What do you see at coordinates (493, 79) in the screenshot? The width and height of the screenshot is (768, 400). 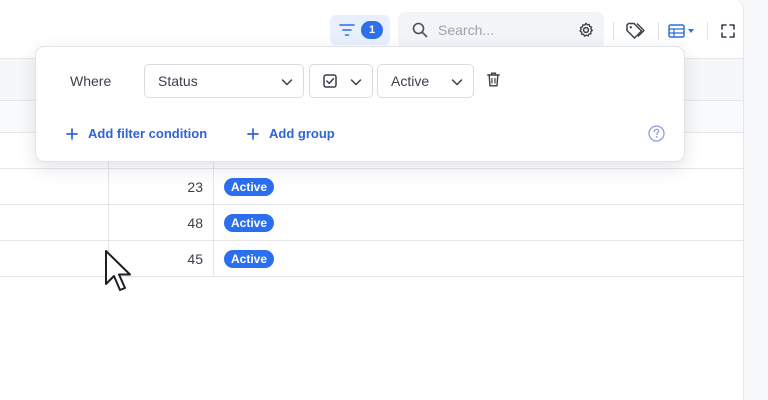 I see `trash-icon` at bounding box center [493, 79].